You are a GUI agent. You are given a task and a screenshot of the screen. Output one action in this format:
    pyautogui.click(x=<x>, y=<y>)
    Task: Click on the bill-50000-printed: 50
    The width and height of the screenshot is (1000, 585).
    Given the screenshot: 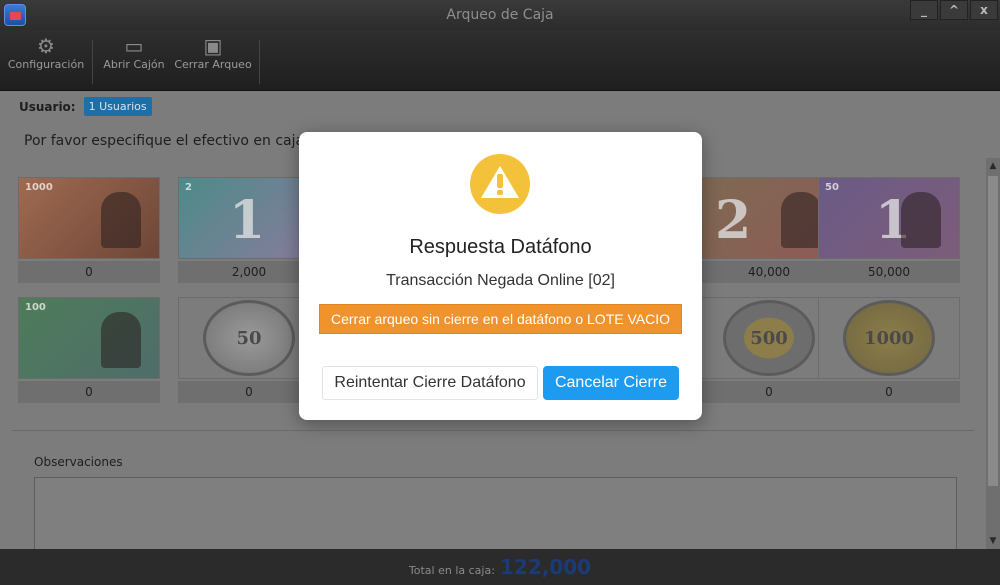 What is the action you would take?
    pyautogui.click(x=832, y=187)
    